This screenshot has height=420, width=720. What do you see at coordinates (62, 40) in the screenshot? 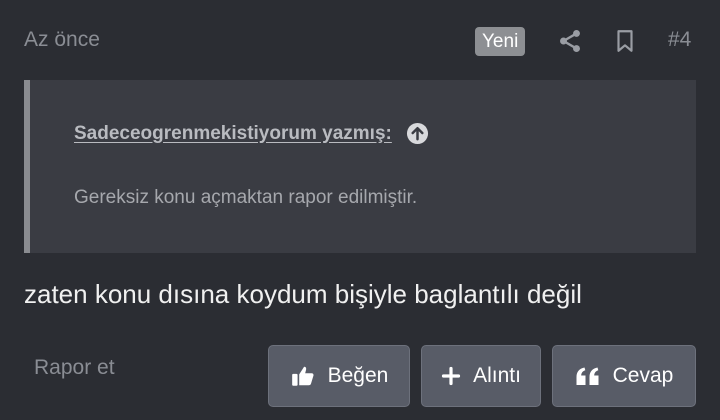
I see `post-time-link: Az önce` at bounding box center [62, 40].